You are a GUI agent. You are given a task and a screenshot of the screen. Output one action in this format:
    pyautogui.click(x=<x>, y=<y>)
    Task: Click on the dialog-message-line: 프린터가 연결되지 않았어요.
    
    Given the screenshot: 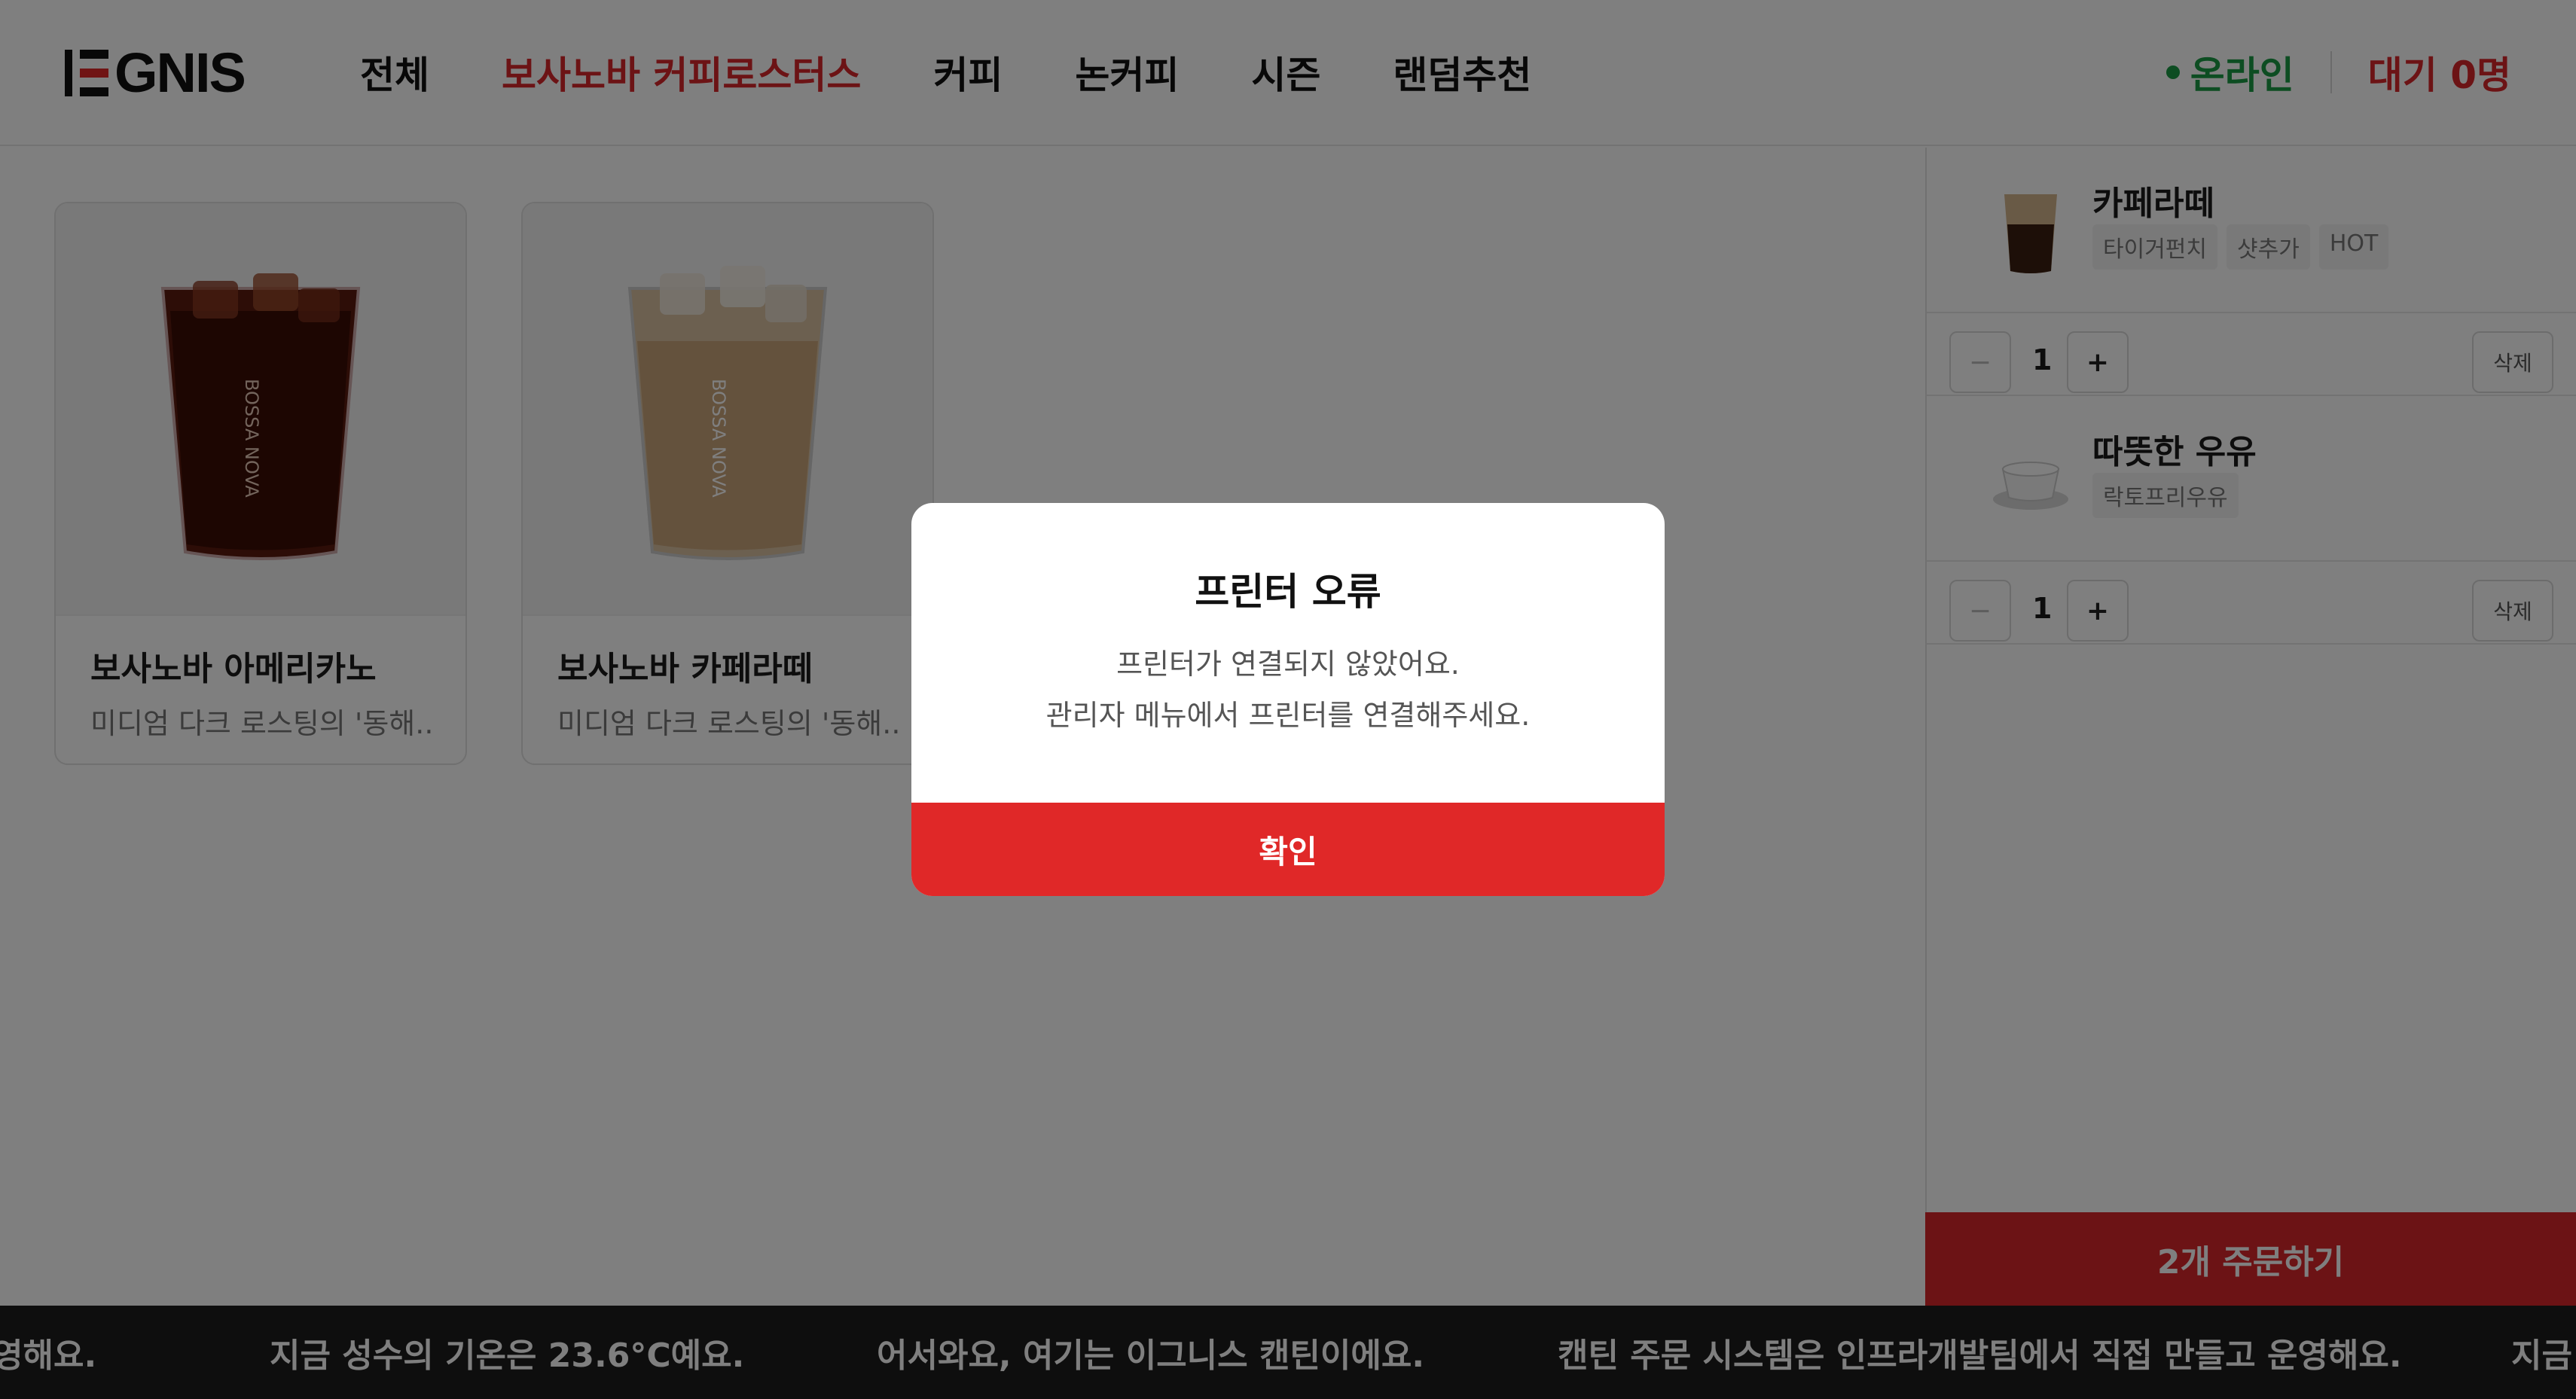 What is the action you would take?
    pyautogui.click(x=1288, y=664)
    